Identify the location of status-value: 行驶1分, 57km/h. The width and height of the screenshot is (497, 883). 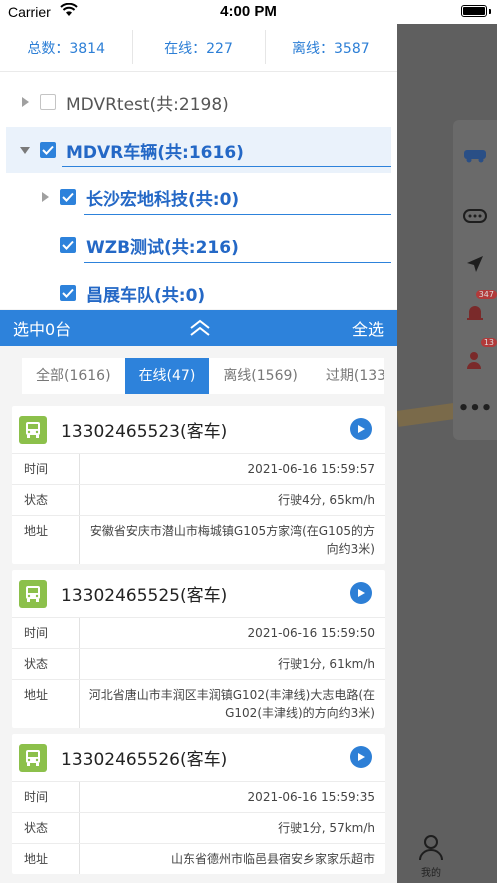
(326, 828).